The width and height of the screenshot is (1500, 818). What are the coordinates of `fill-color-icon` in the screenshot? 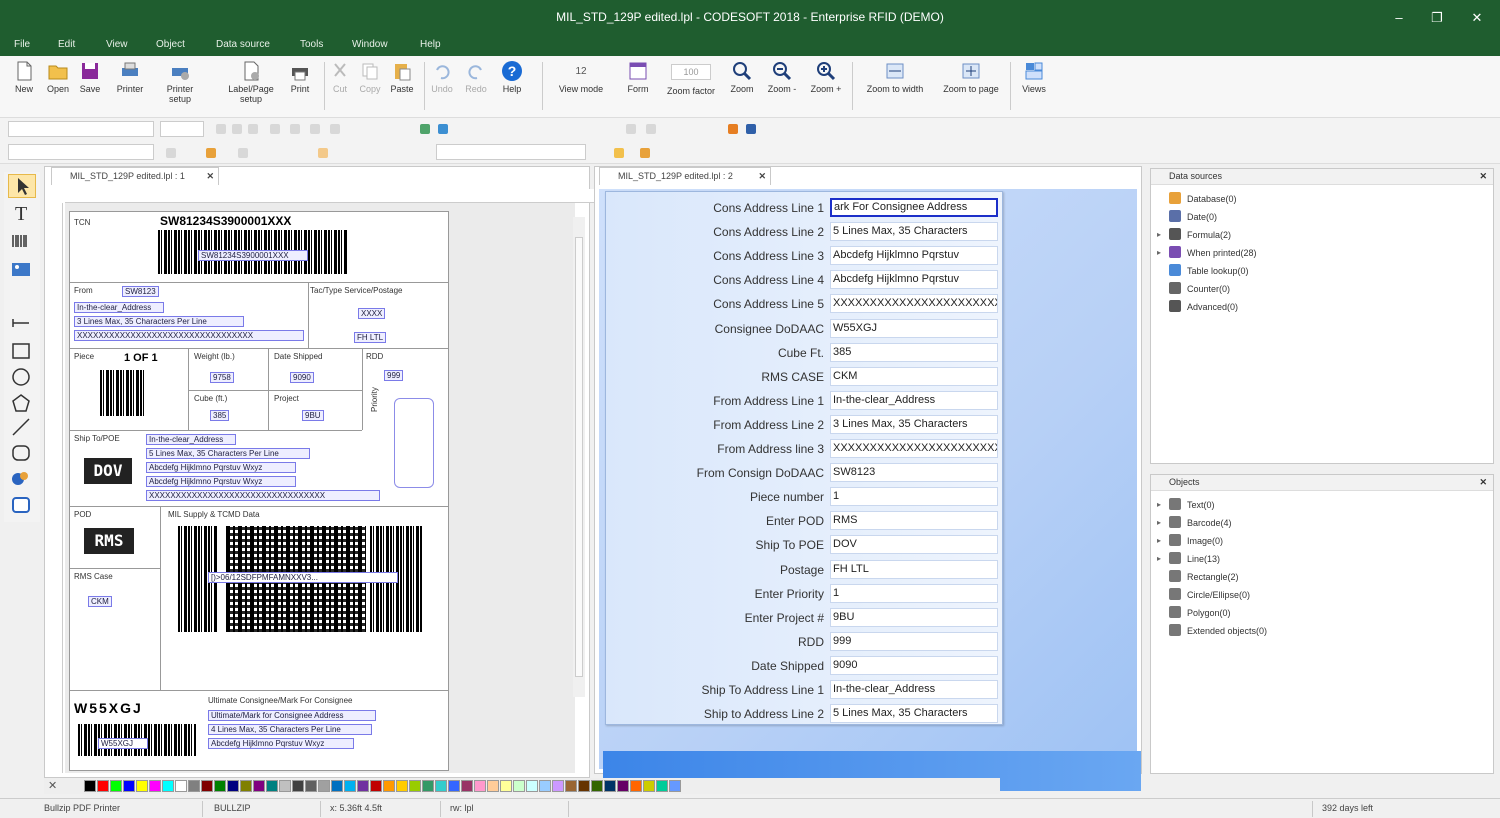 It's located at (211, 153).